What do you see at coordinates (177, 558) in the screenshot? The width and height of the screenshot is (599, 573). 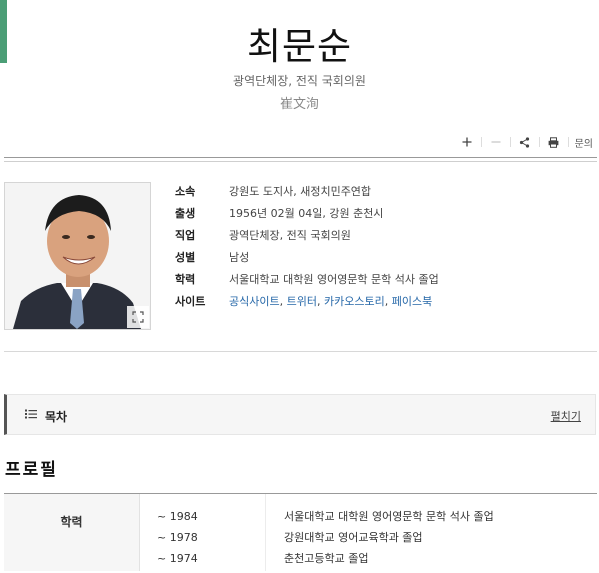 I see `profile-year: ~ 1974` at bounding box center [177, 558].